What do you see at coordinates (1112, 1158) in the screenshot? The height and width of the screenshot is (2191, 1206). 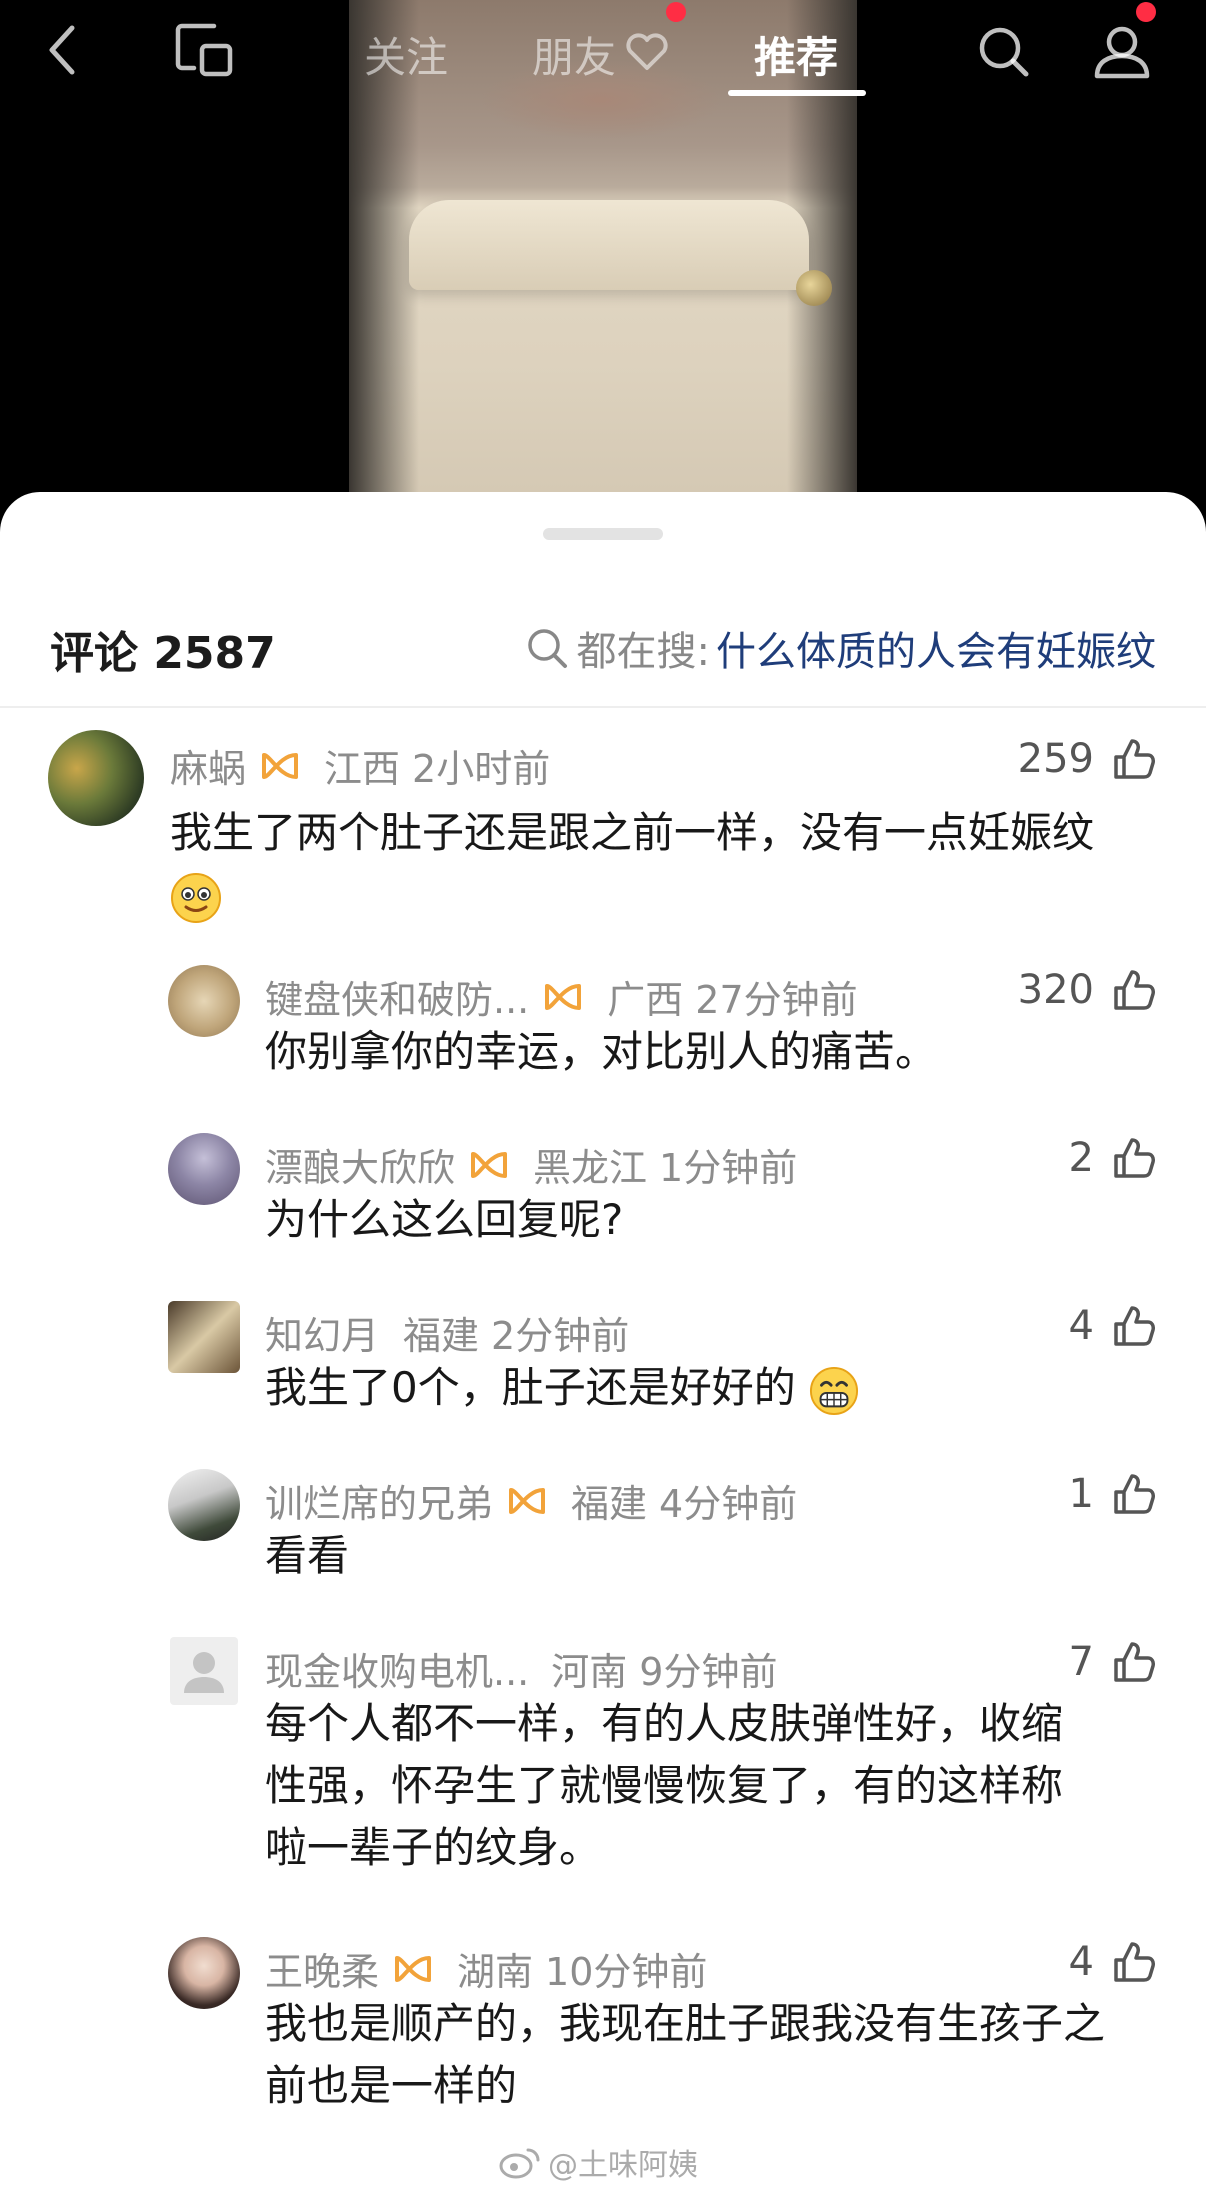 I see `like-button: 2` at bounding box center [1112, 1158].